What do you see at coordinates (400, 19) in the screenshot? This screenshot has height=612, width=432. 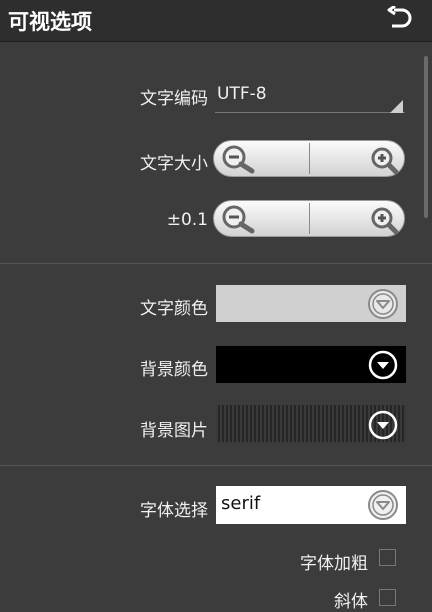 I see `back-arrow-icon` at bounding box center [400, 19].